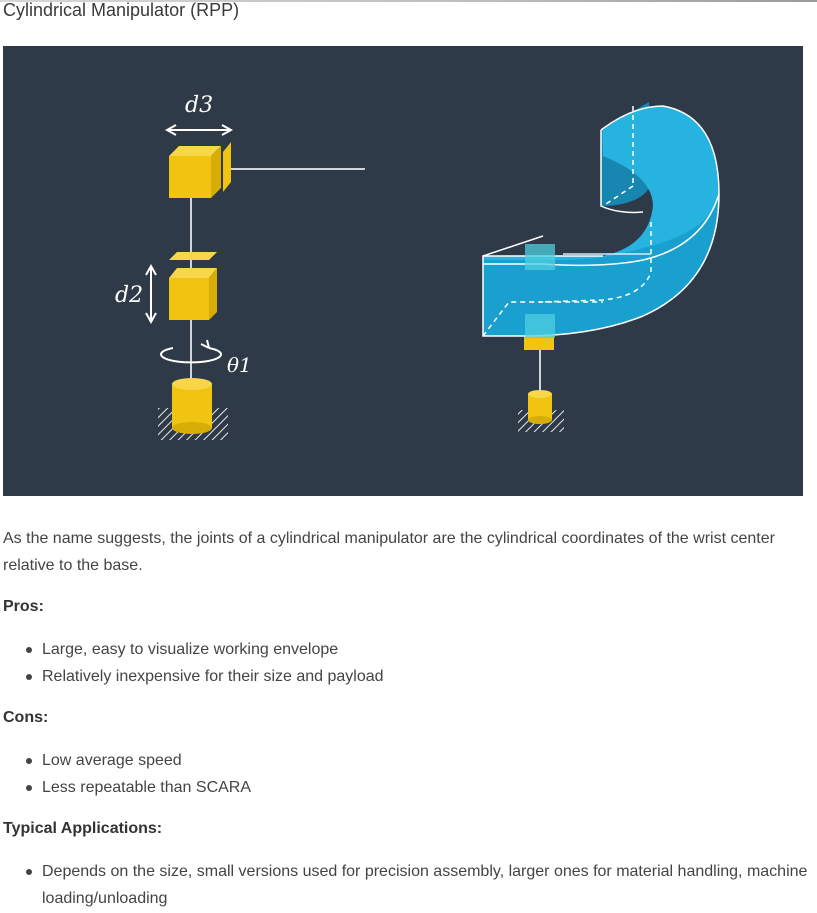  Describe the element at coordinates (199, 105) in the screenshot. I see `d3-label: d3` at that location.